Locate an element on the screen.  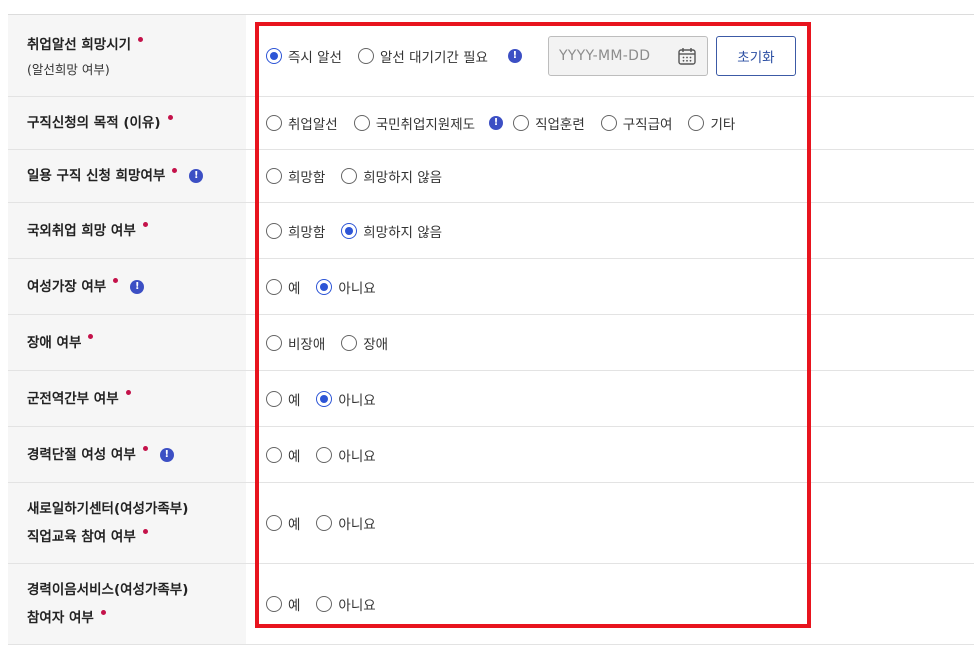
row-label-cell: 여성가장 여부 ! is located at coordinates (127, 286).